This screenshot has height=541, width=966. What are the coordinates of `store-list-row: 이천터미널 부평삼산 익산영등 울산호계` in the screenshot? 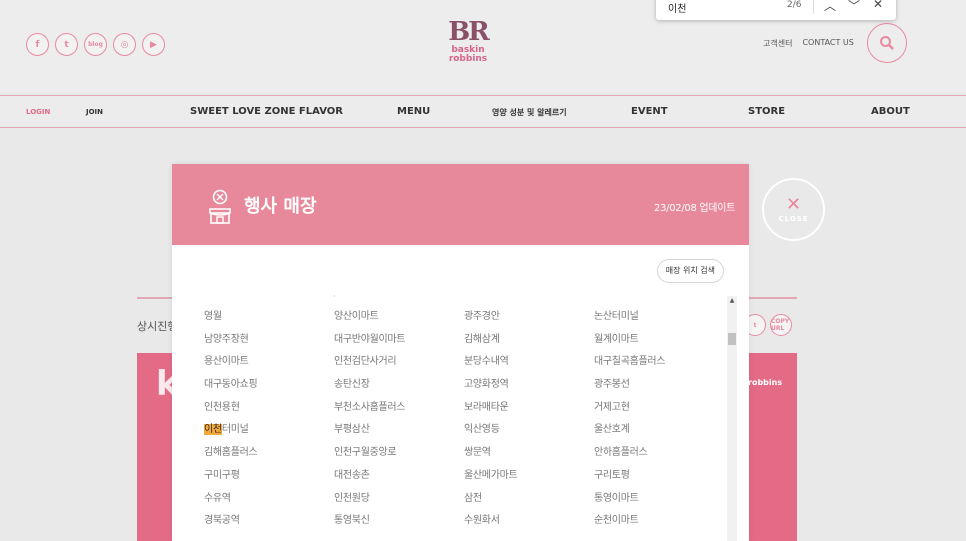 It's located at (464, 431).